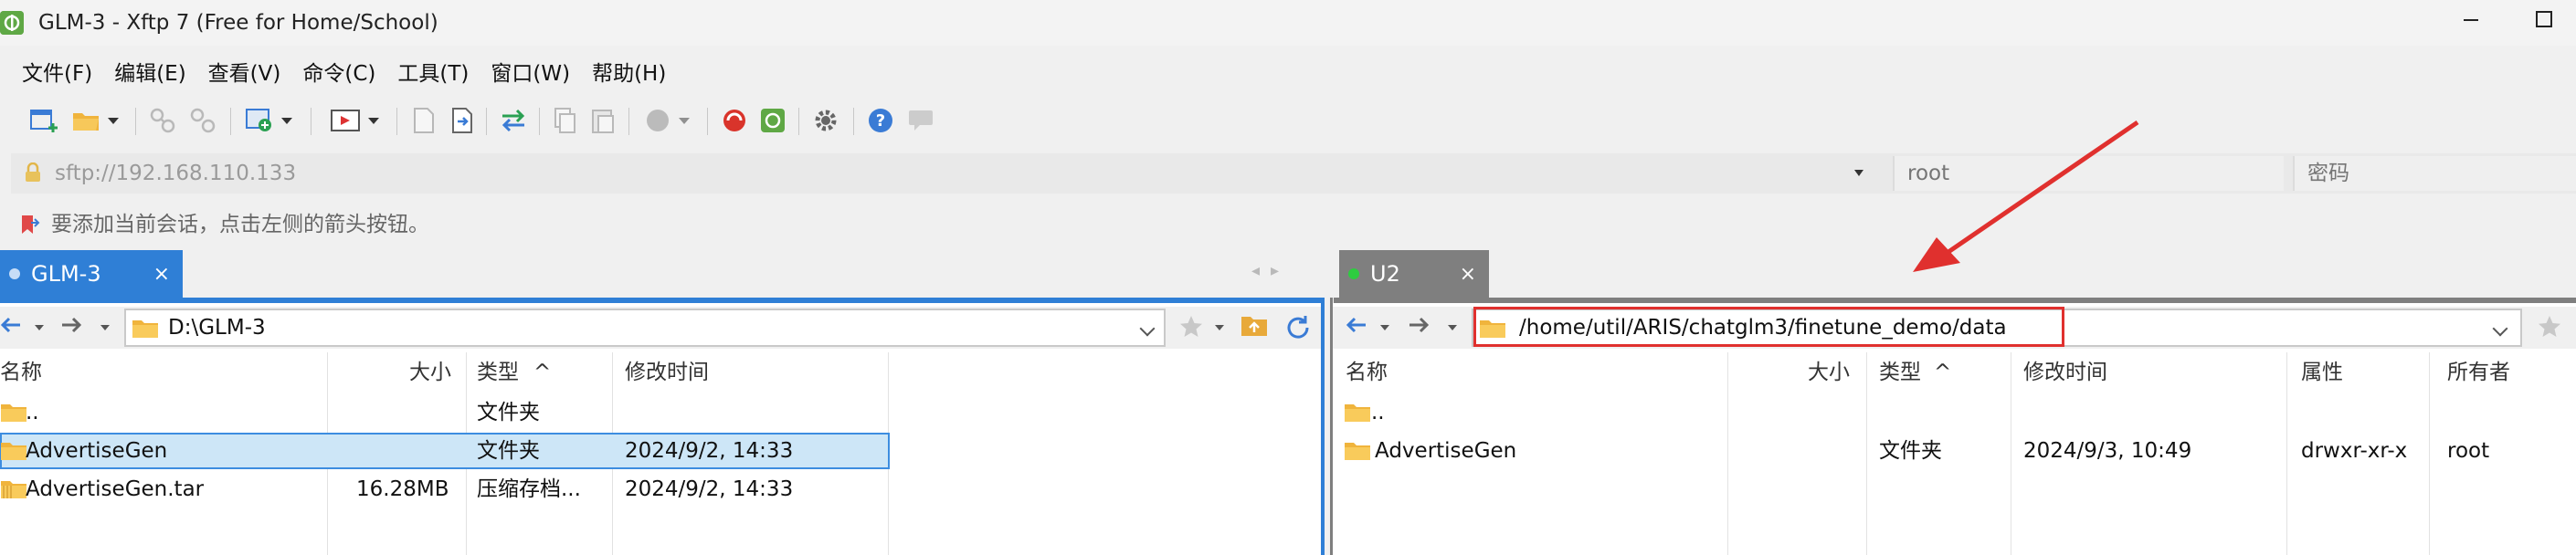 This screenshot has width=2576, height=555. Describe the element at coordinates (445, 451) in the screenshot. I see `table-row-selected: AdvertiseGen 文件夹 2024/9/2, 14:33` at that location.